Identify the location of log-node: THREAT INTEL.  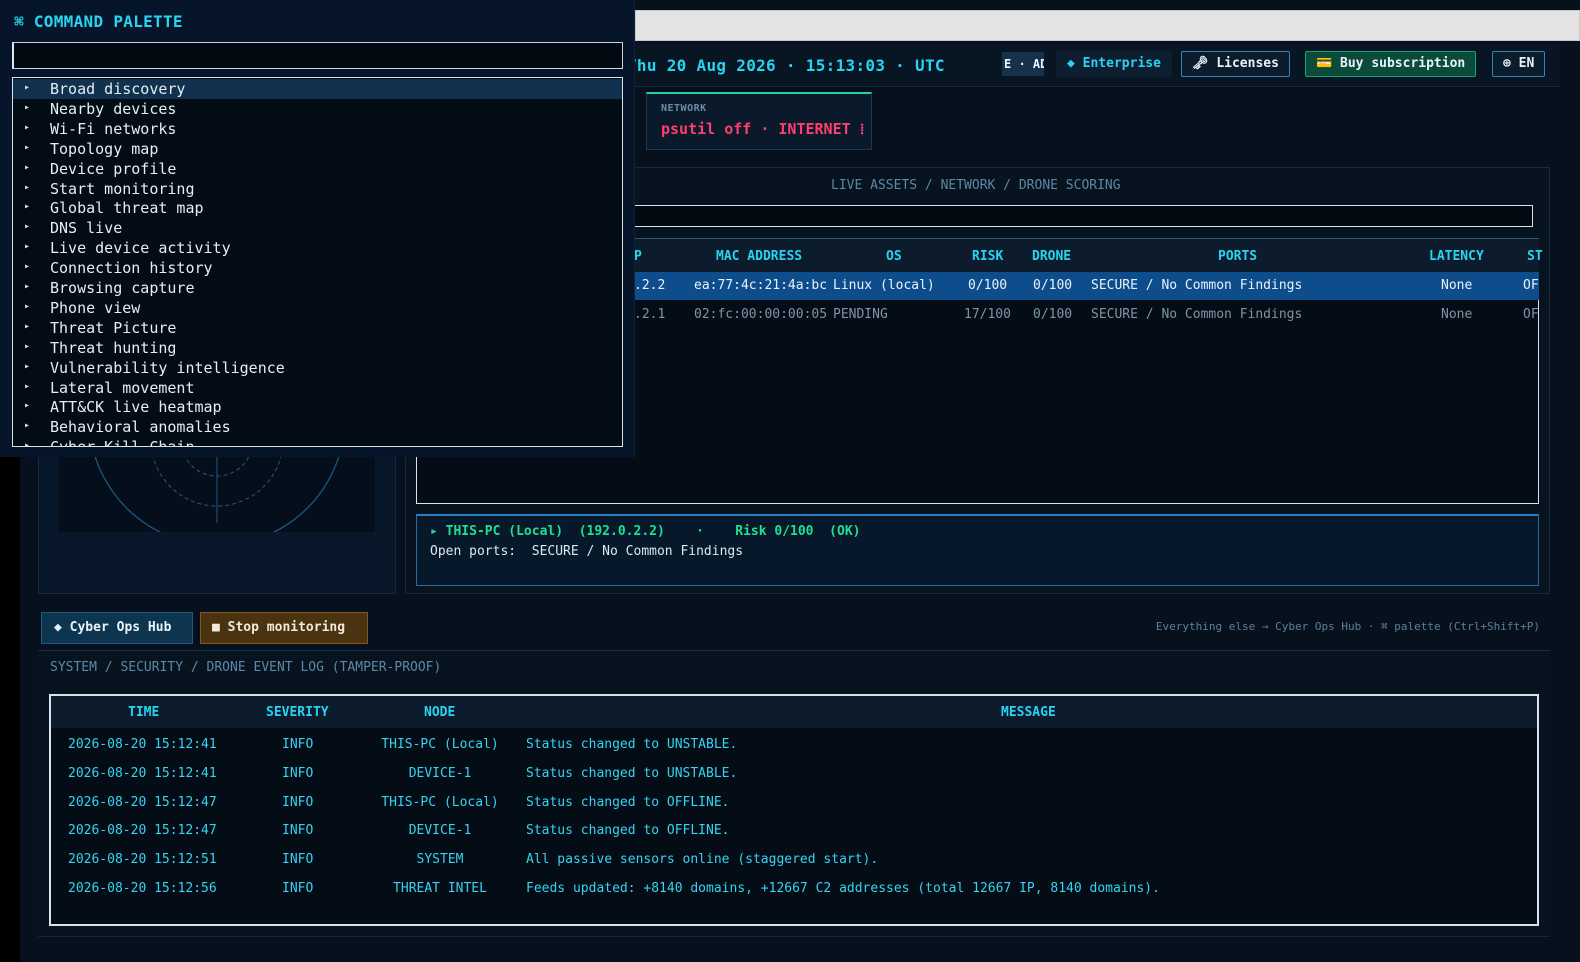
(440, 888).